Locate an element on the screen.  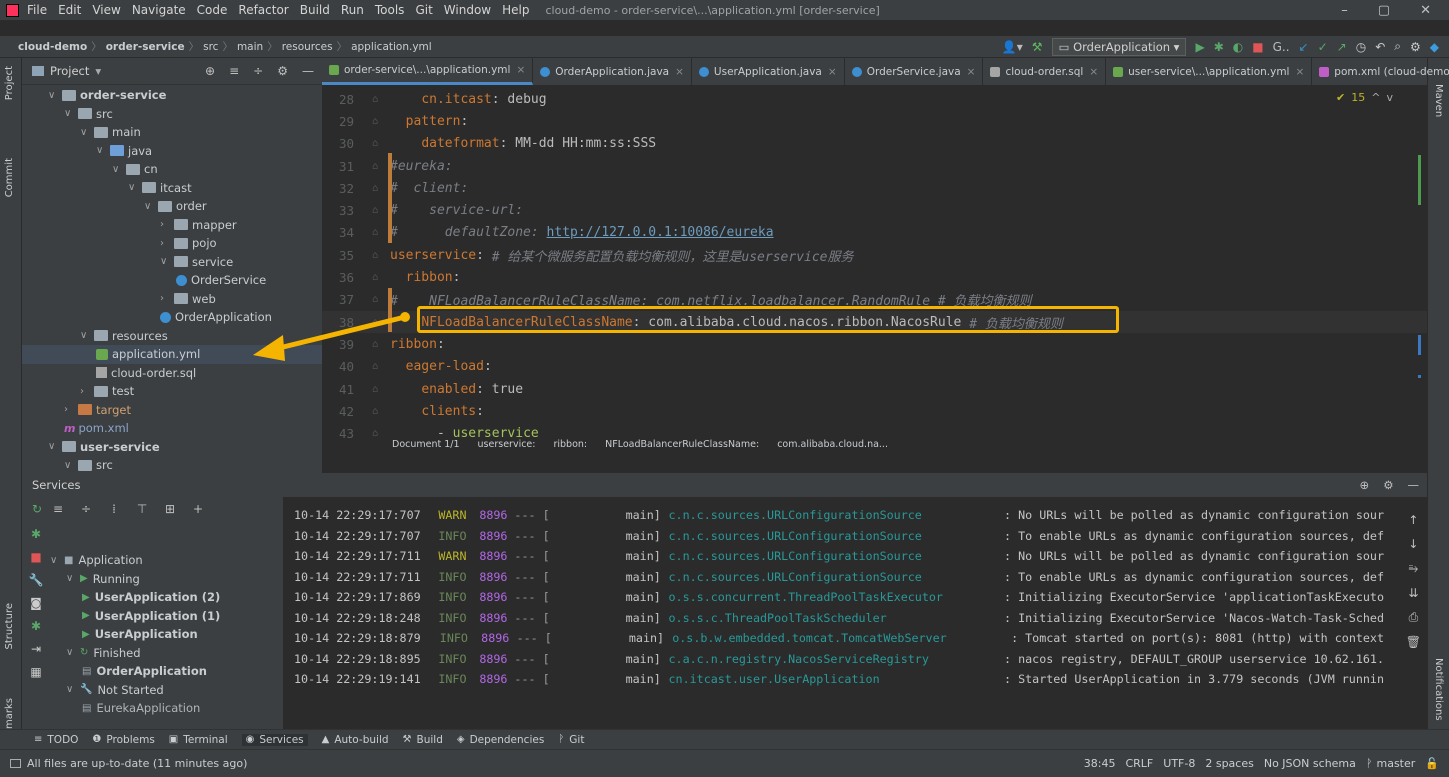
minimize-icon: – is located at coordinates (1344, 10).